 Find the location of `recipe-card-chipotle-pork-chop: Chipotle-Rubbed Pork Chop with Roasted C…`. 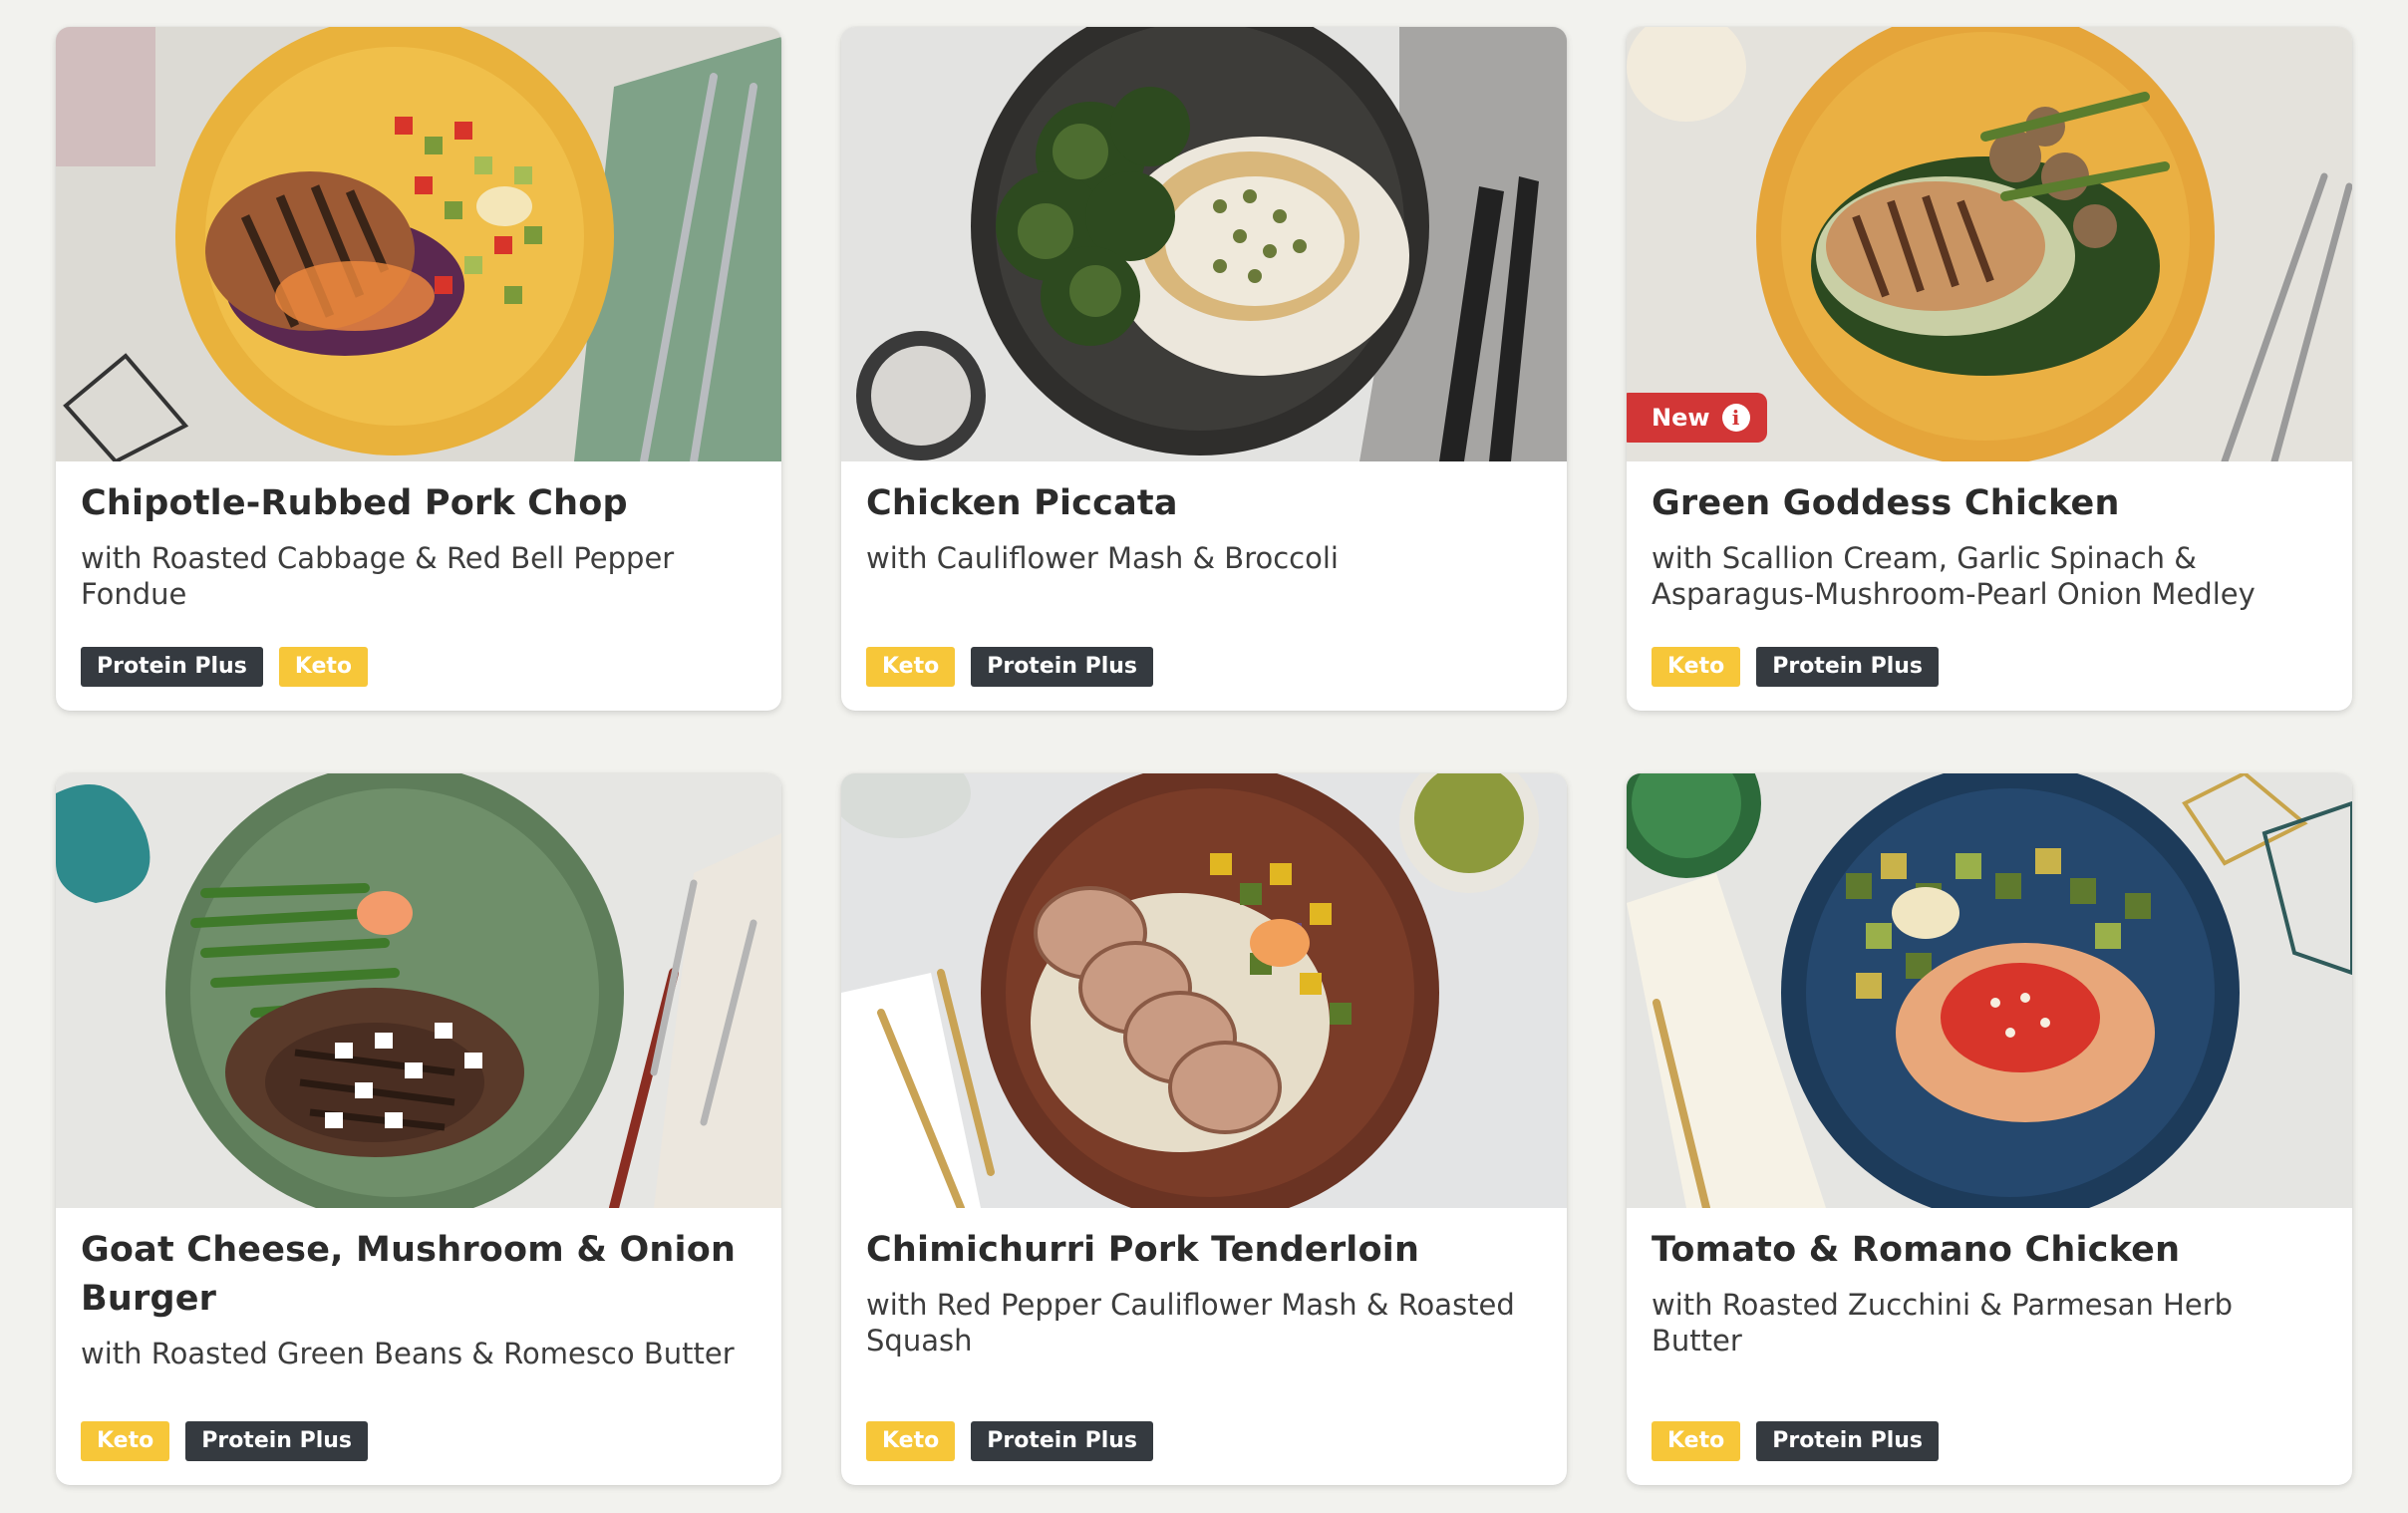

recipe-card-chipotle-pork-chop: Chipotle-Rubbed Pork Chop with Roasted C… is located at coordinates (418, 369).